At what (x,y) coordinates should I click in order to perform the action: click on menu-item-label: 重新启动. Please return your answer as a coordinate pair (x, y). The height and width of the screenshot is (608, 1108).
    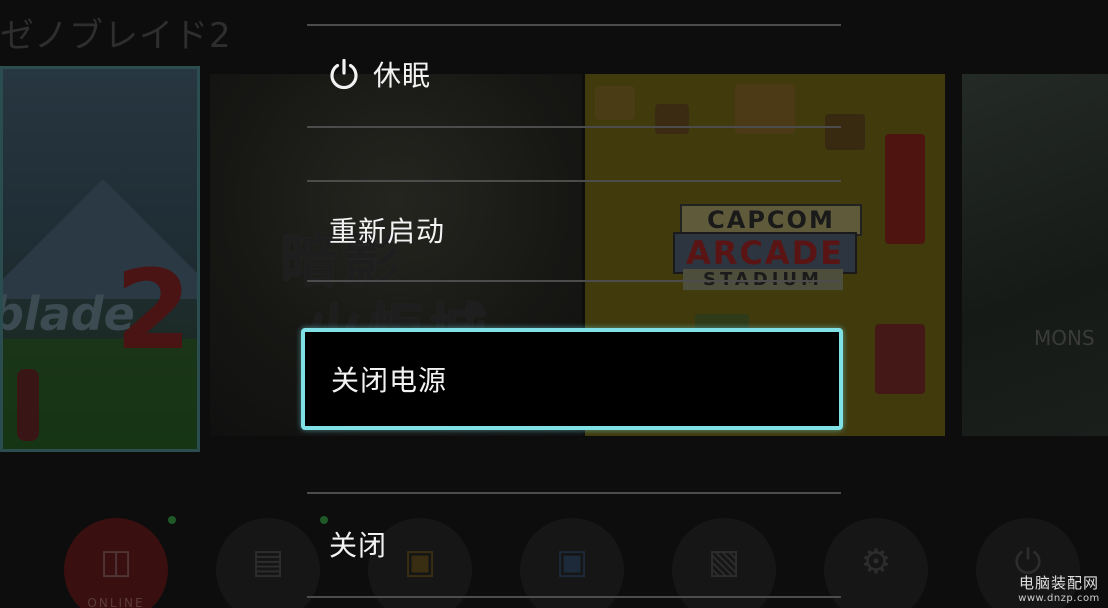
    Looking at the image, I should click on (387, 231).